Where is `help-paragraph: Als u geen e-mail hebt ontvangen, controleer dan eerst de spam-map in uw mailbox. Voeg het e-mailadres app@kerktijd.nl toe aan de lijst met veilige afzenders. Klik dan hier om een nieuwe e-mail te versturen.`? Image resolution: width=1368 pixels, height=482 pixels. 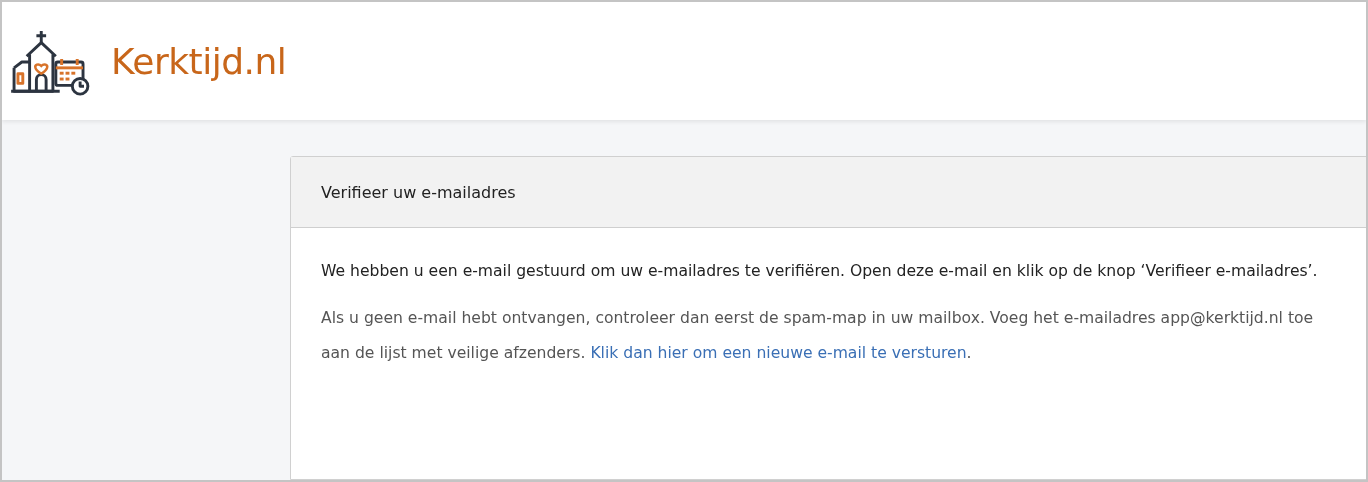
help-paragraph: Als u geen e-mail hebt ontvangen, controleer dan eerst de spam-map in uw mailbox. Voeg het e-mailadres app@kerktijd.nl toe aan de lijst met veilige afzenders. Klik dan hier om een nieuwe e-mail te versturen. is located at coordinates (818, 336).